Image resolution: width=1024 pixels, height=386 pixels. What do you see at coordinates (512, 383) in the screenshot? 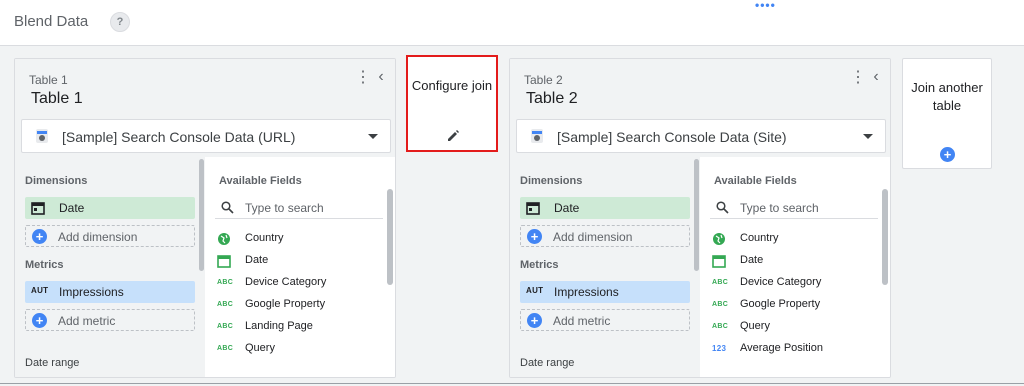
I see `divider` at bounding box center [512, 383].